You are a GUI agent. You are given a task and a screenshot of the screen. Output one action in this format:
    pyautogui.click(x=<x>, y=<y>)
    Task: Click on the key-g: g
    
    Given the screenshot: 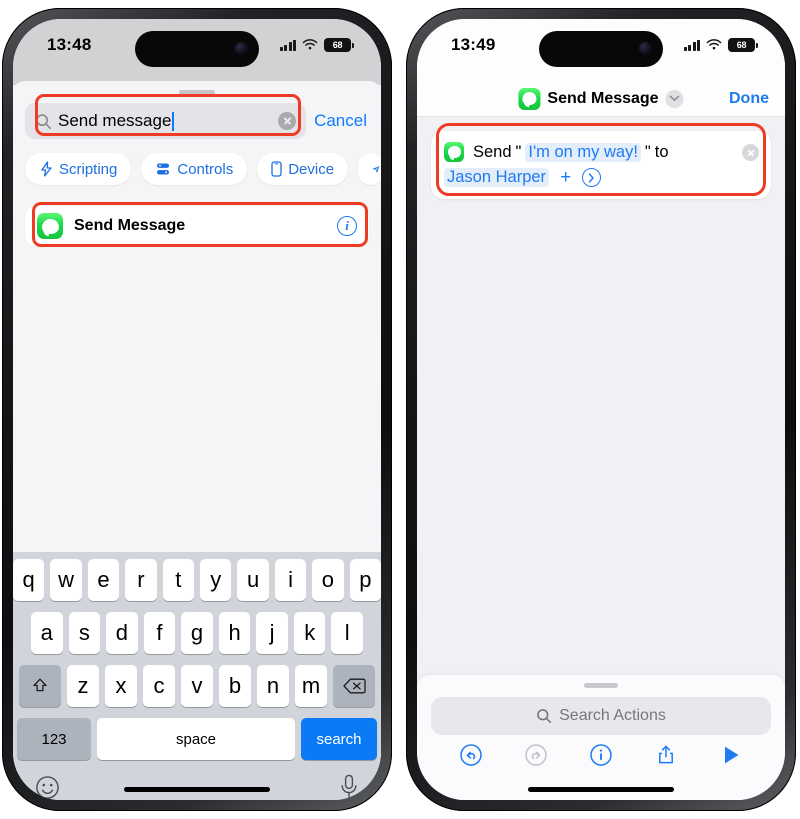 What is the action you would take?
    pyautogui.click(x=197, y=633)
    